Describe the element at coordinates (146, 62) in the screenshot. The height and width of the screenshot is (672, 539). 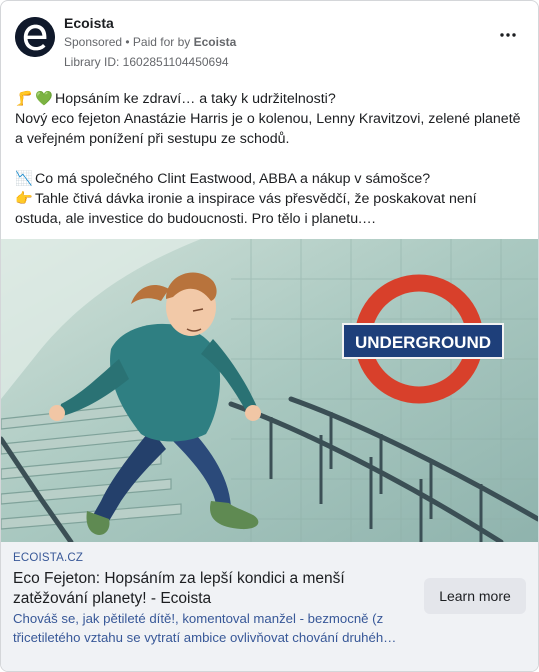
I see `library-id: Library ID: 1602851104450694` at that location.